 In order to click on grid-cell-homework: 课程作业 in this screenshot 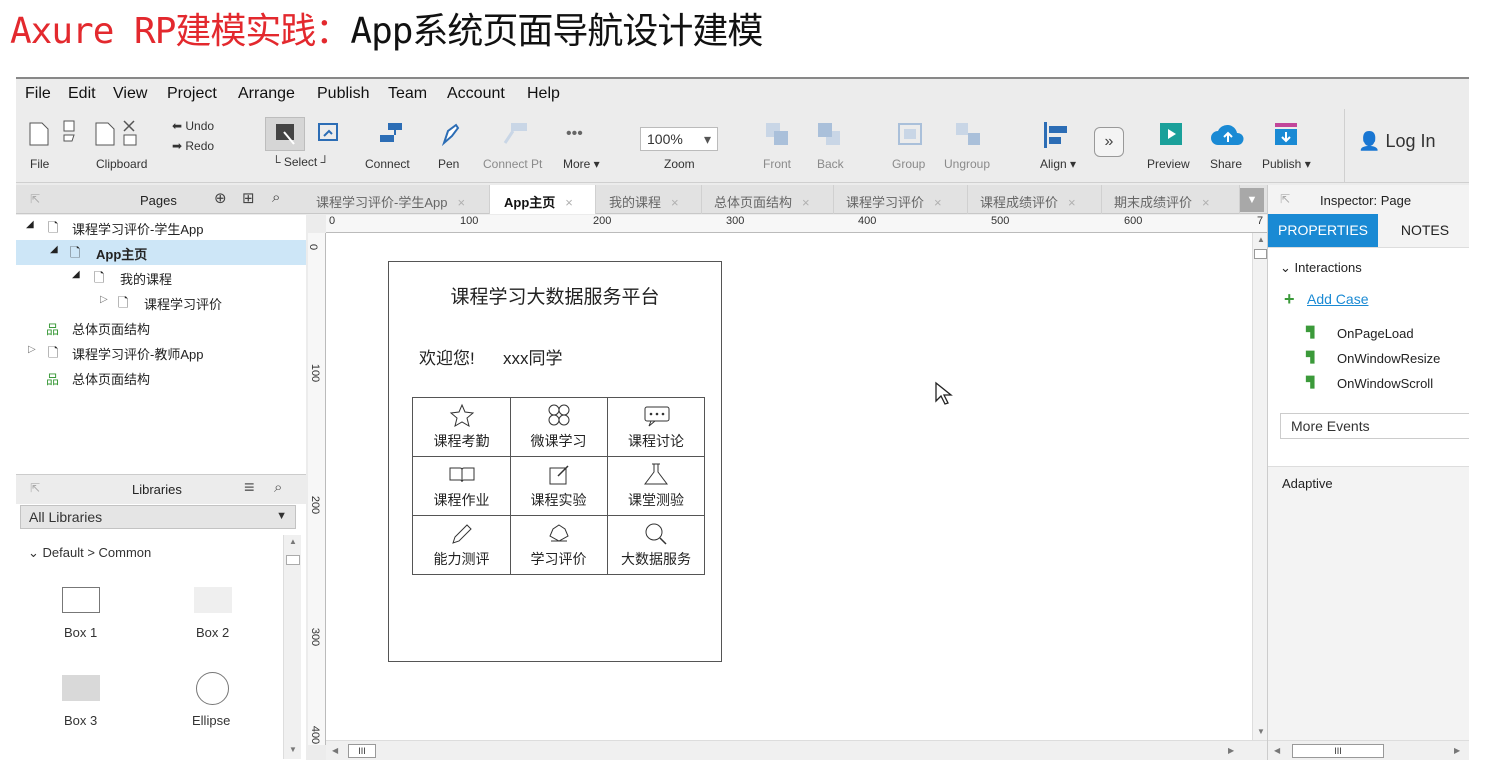, I will do `click(462, 486)`.